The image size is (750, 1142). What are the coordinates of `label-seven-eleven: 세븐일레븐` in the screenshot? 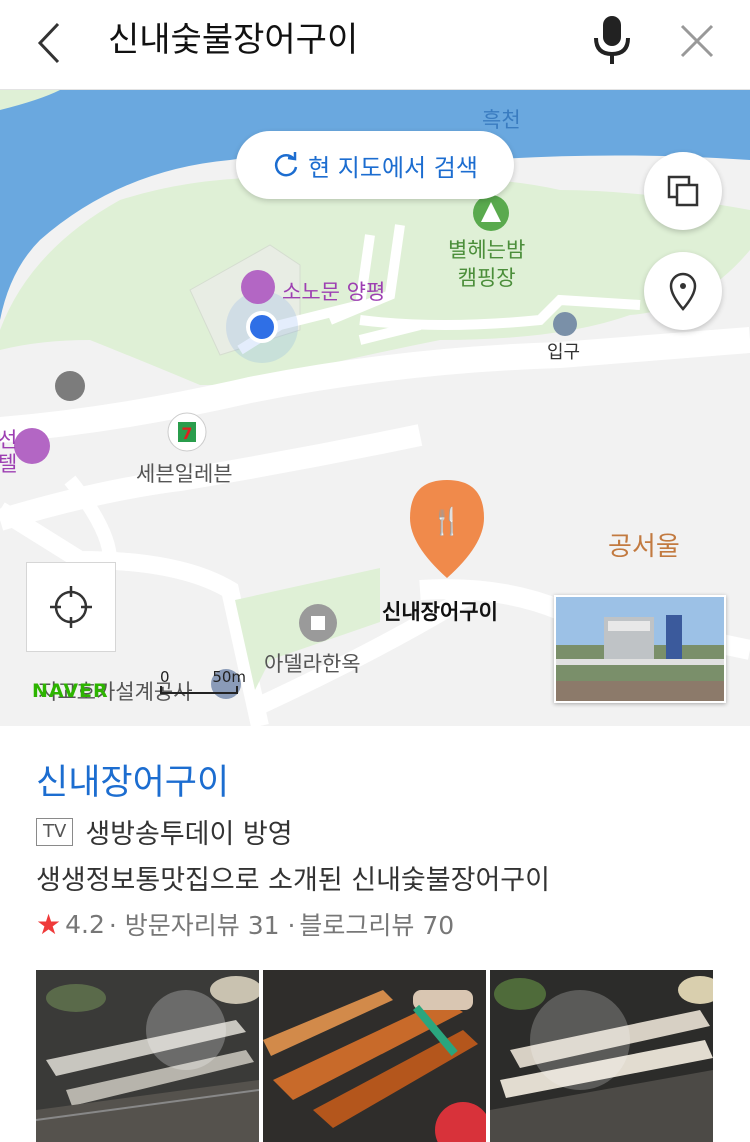 It's located at (184, 473).